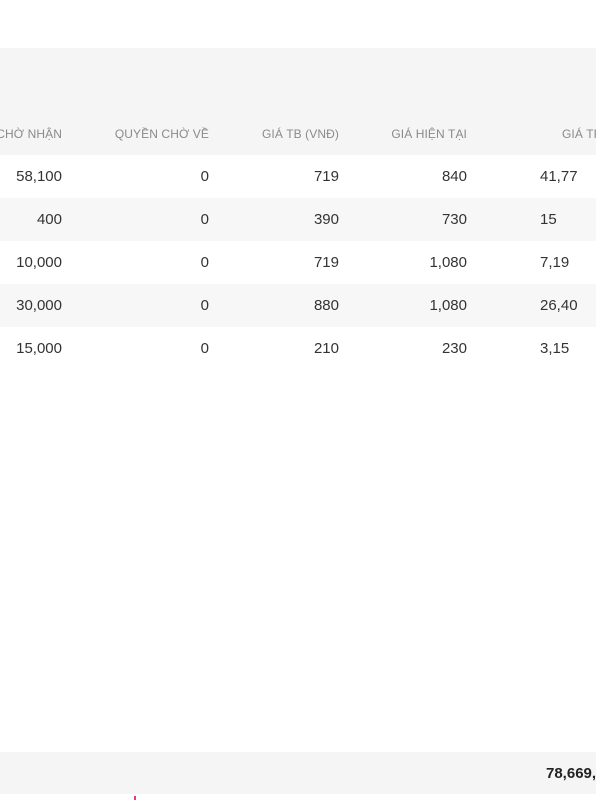  Describe the element at coordinates (300, 773) in the screenshot. I see `table-footer: 78,669,` at that location.